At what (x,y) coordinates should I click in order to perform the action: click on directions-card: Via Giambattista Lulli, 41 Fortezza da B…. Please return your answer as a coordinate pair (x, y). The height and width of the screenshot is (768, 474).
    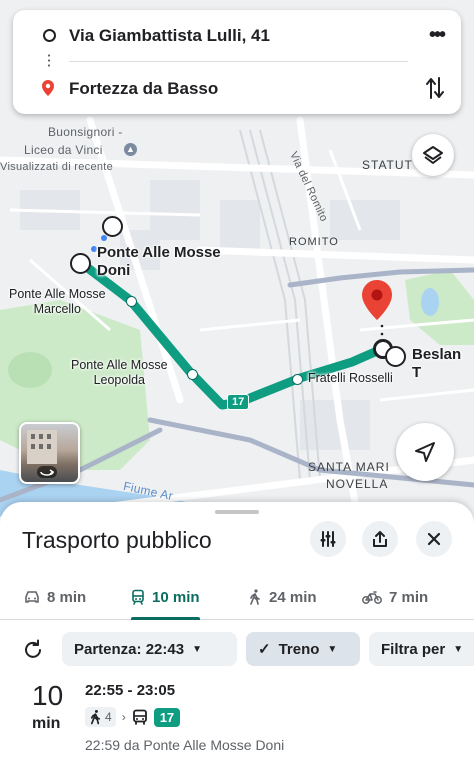
    Looking at the image, I should click on (237, 62).